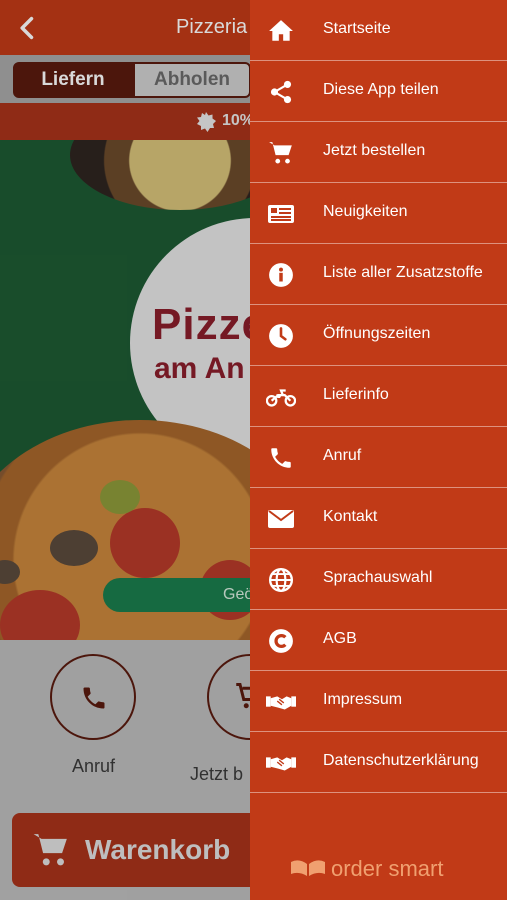 The width and height of the screenshot is (507, 900). Describe the element at coordinates (308, 868) in the screenshot. I see `order-smart-logo-icon` at that location.